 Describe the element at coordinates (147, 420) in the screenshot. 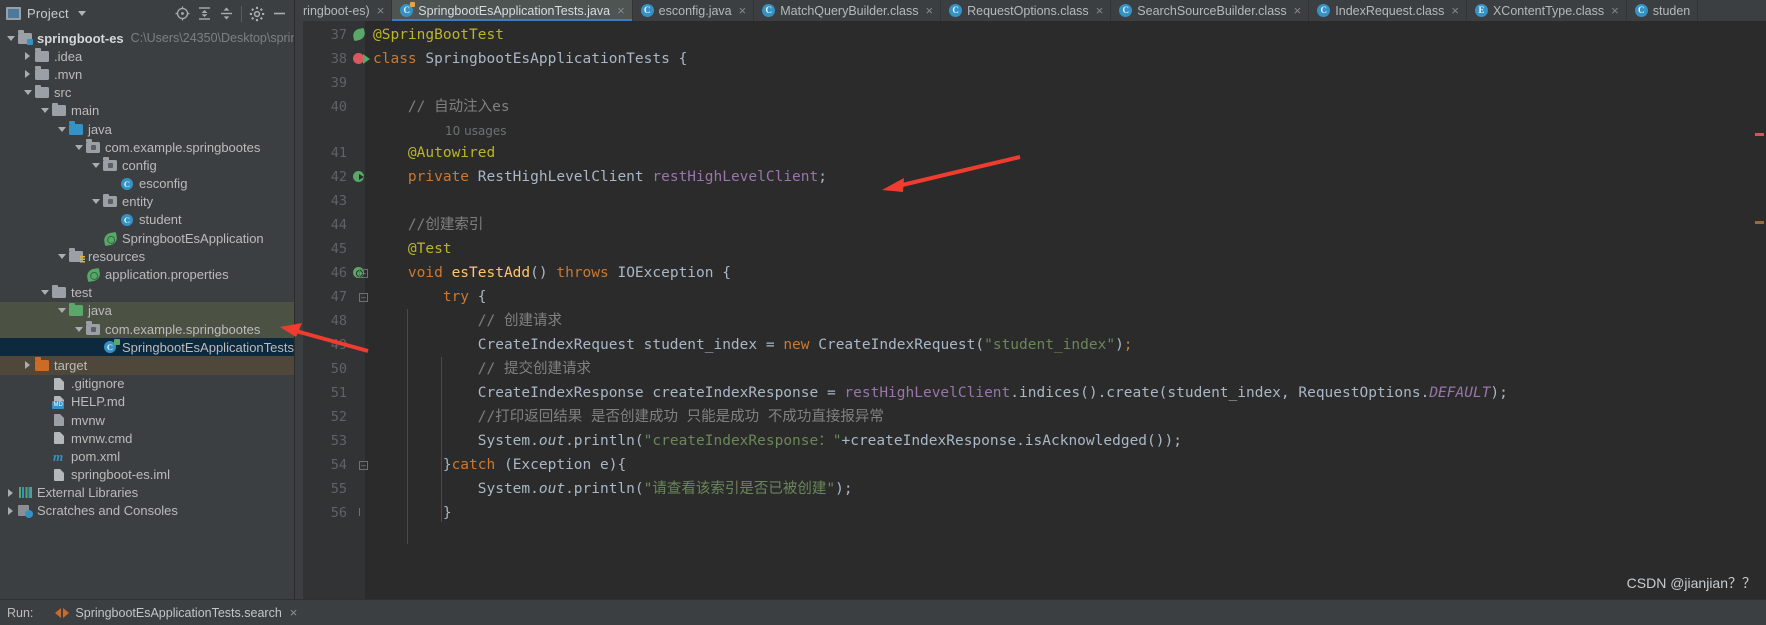

I see `tree-item-mvnw: mvnw` at that location.